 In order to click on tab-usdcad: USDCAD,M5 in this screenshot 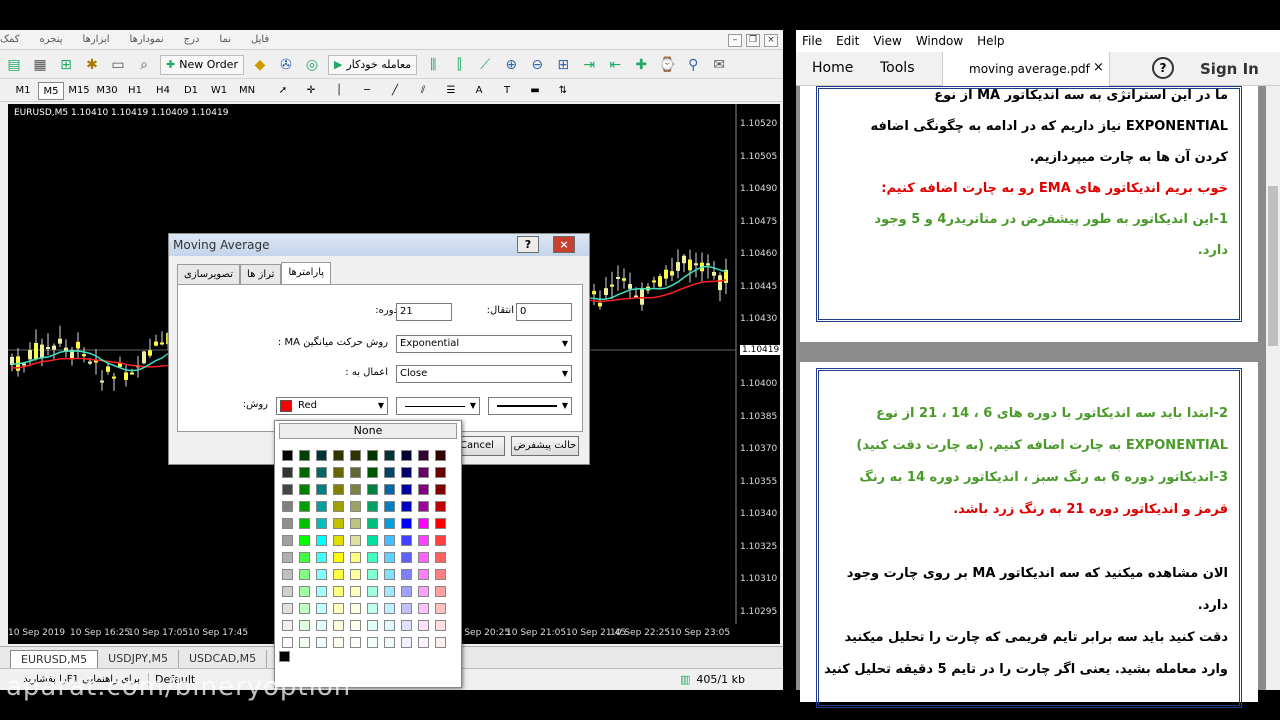, I will do `click(223, 659)`.